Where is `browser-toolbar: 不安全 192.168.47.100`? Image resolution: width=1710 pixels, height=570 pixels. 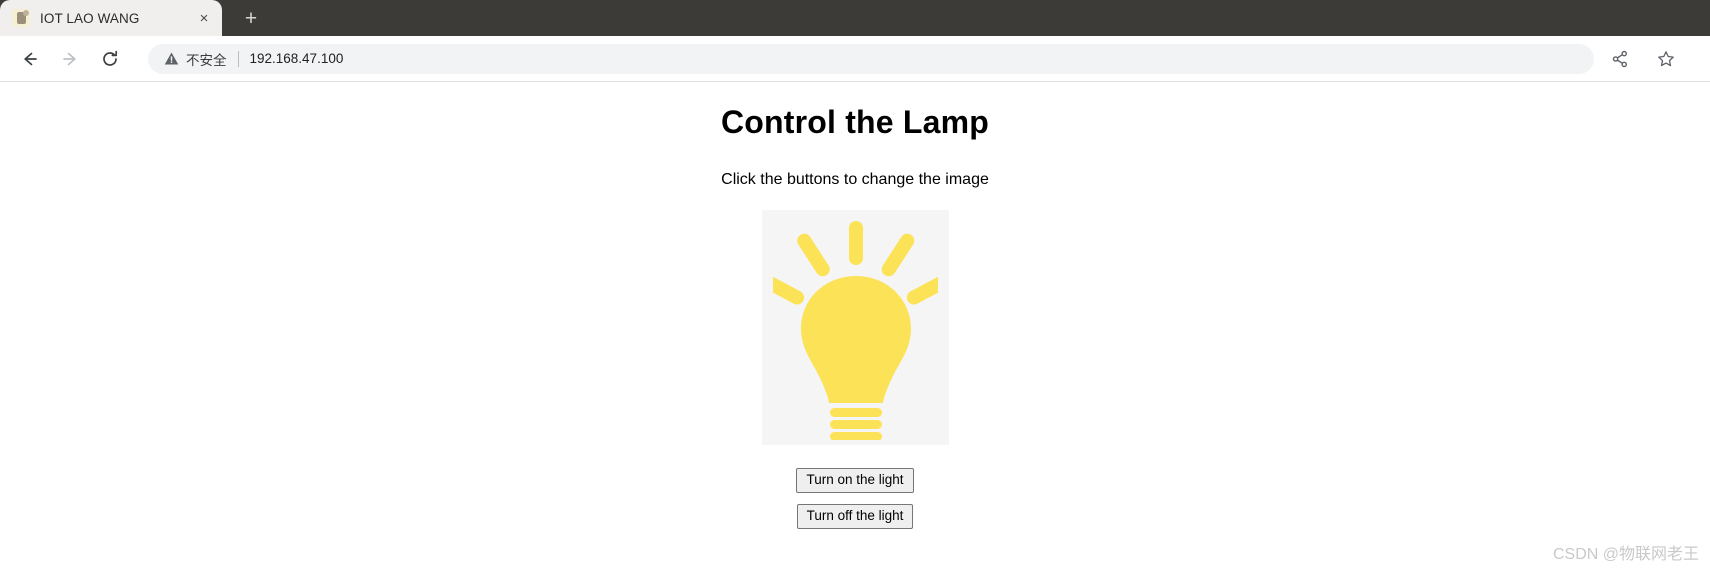 browser-toolbar: 不安全 192.168.47.100 is located at coordinates (855, 59).